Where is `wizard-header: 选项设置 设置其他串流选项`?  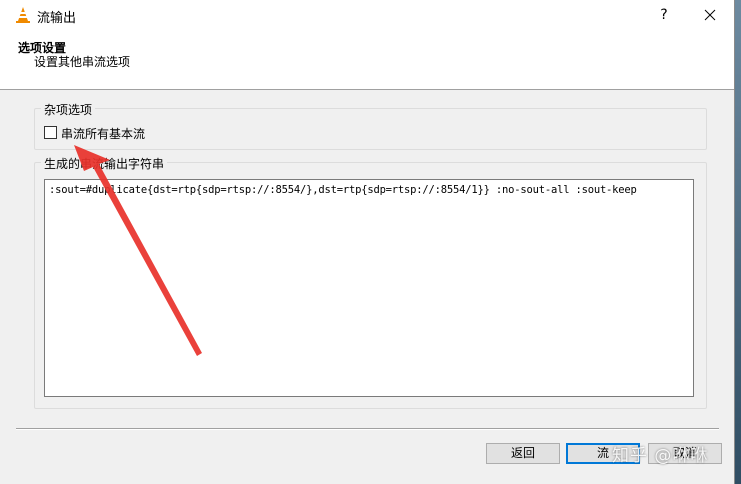
wizard-header: 选项设置 设置其他串流选项 is located at coordinates (367, 60).